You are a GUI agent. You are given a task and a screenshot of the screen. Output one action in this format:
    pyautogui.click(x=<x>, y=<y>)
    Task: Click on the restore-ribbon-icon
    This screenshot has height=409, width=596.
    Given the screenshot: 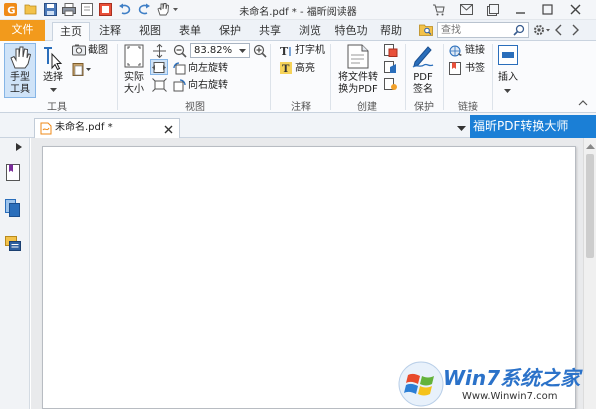 What is the action you would take?
    pyautogui.click(x=493, y=9)
    